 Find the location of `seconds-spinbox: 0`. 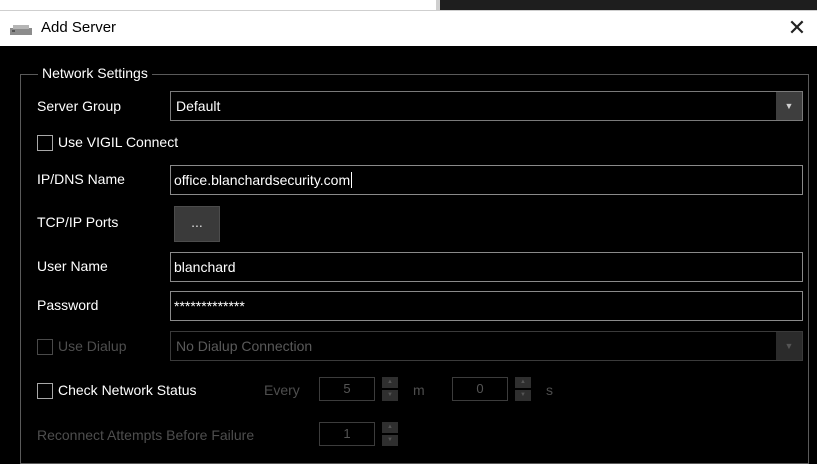

seconds-spinbox: 0 is located at coordinates (480, 389).